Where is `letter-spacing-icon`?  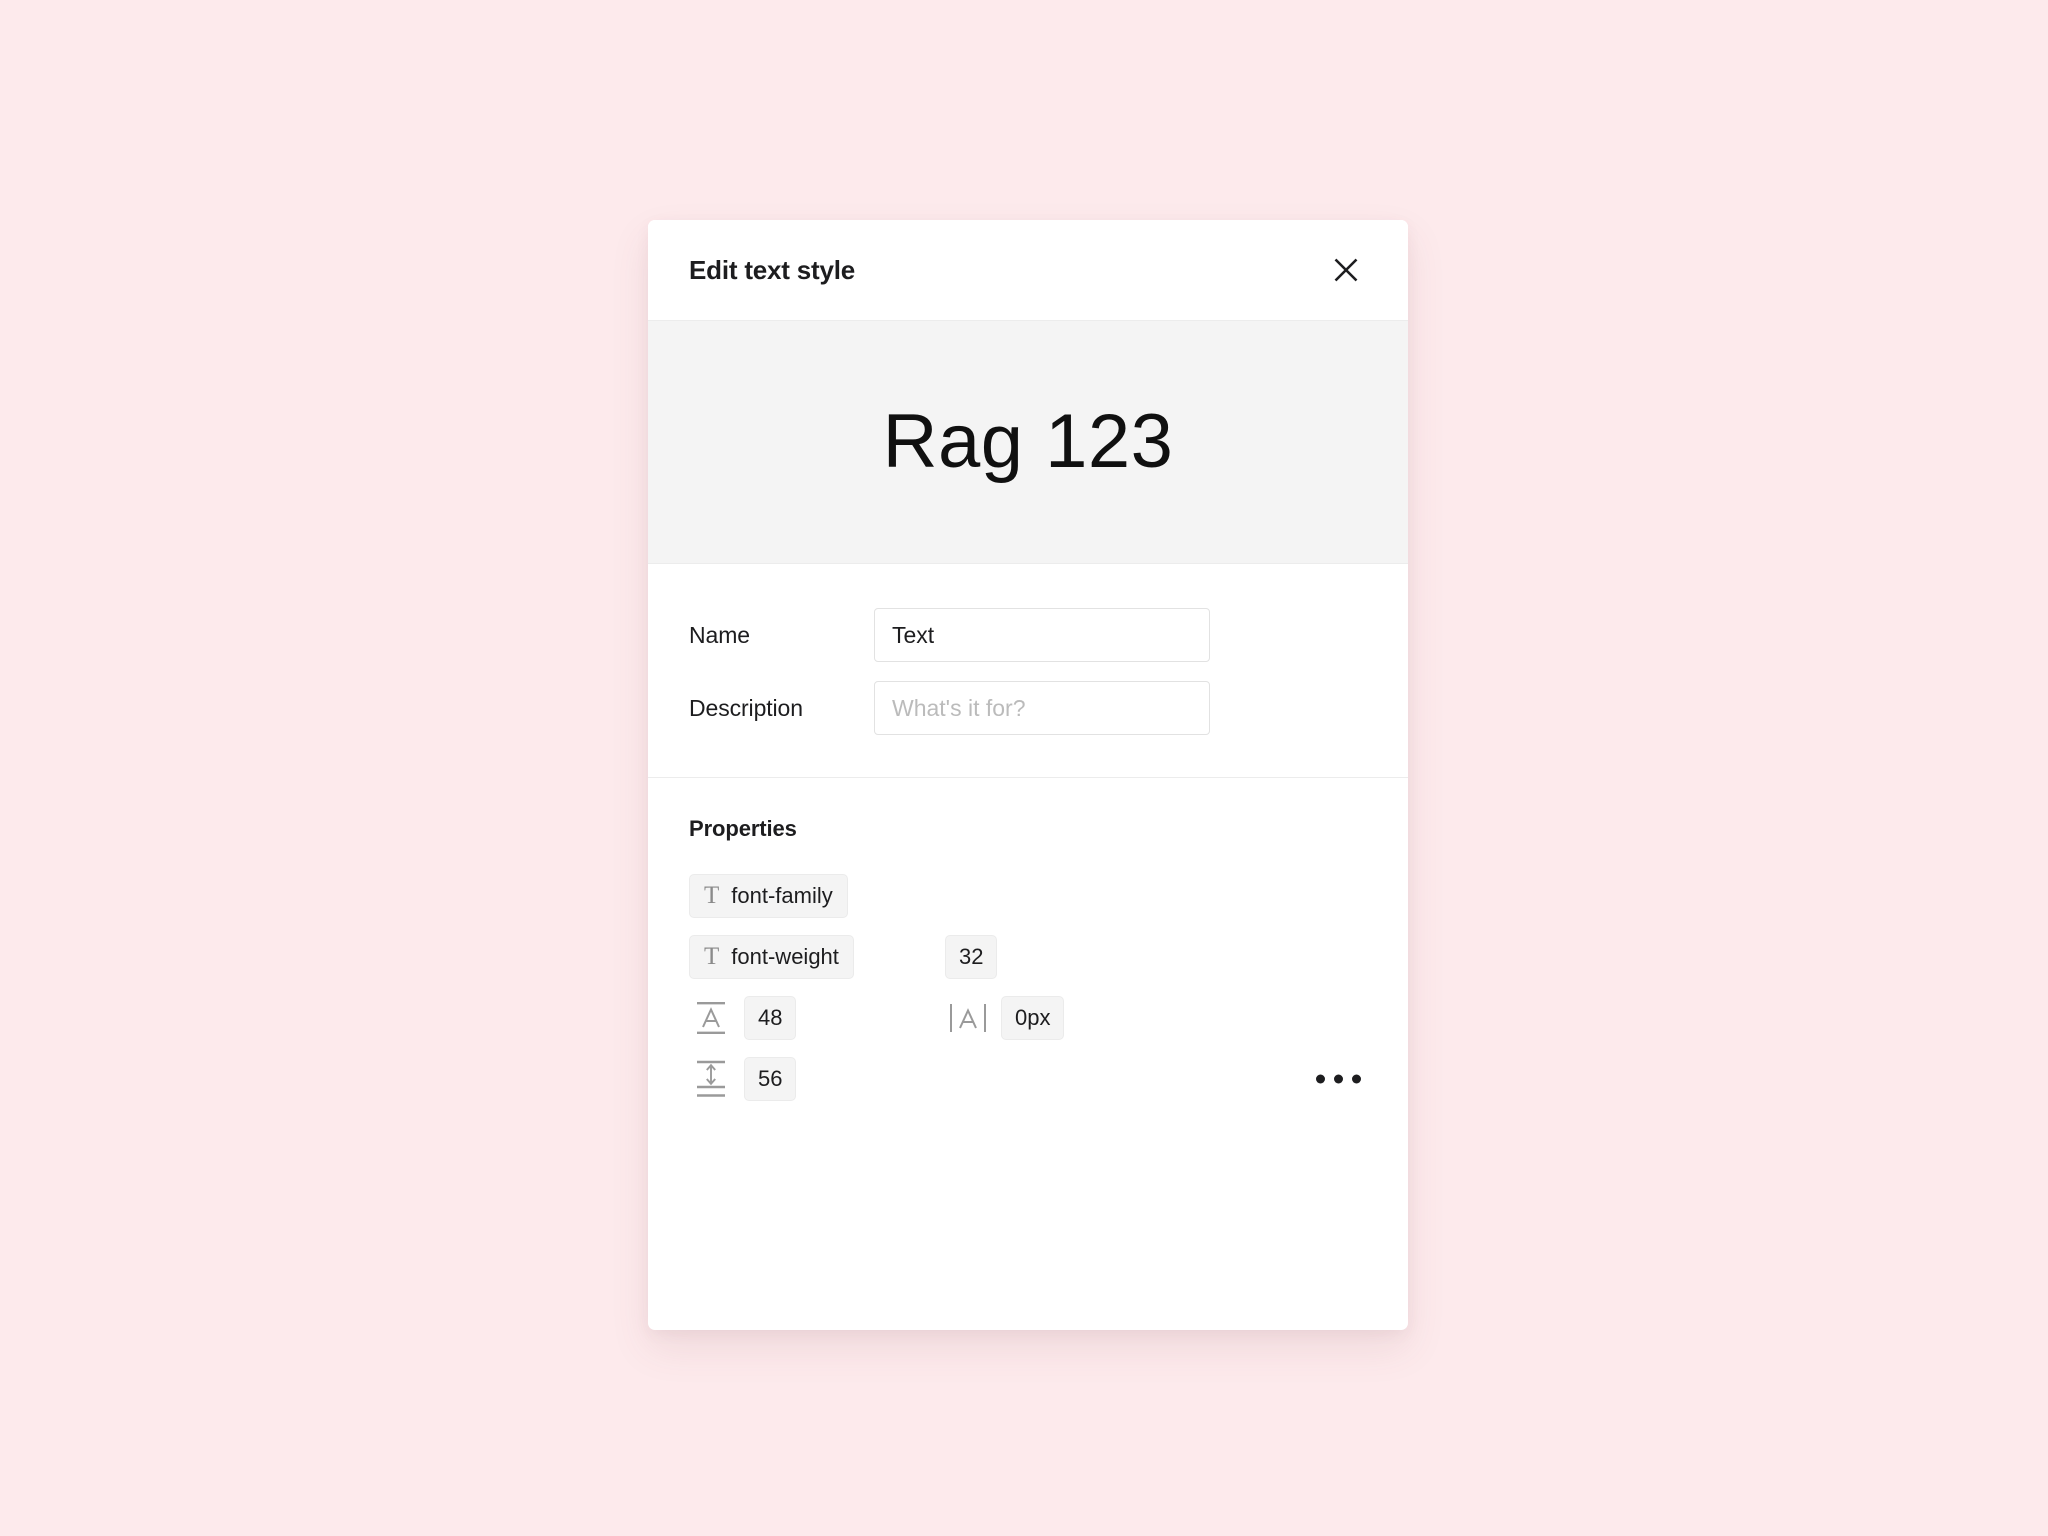 letter-spacing-icon is located at coordinates (968, 1018).